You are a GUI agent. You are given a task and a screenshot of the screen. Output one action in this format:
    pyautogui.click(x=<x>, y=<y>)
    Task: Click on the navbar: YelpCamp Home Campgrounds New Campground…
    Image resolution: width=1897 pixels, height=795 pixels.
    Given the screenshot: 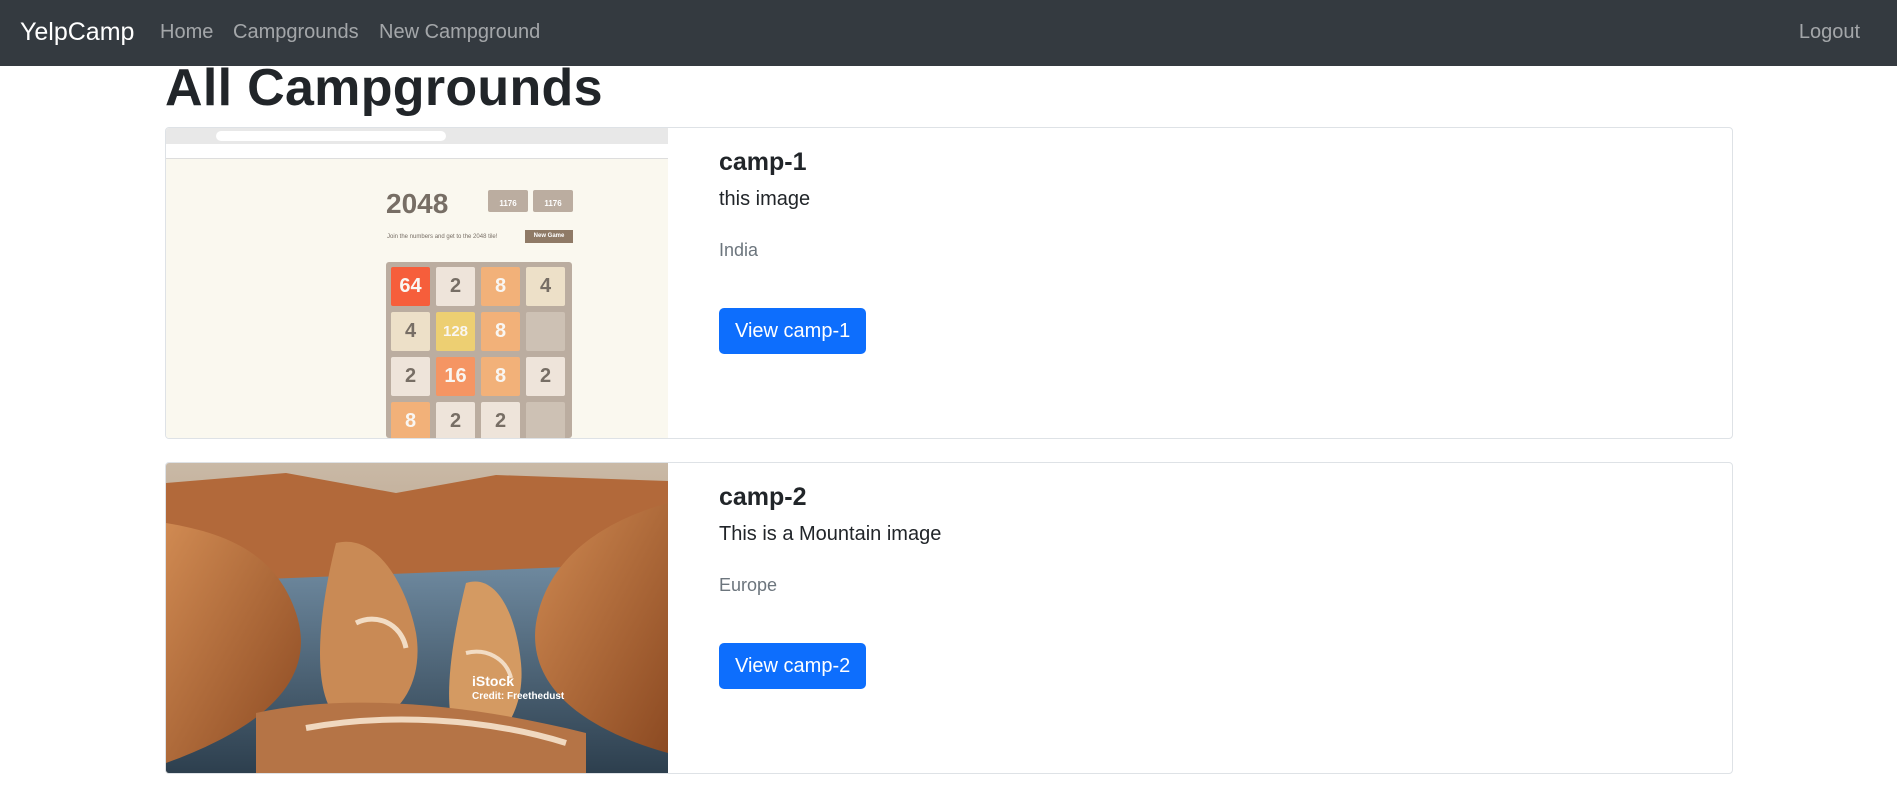 What is the action you would take?
    pyautogui.click(x=948, y=33)
    